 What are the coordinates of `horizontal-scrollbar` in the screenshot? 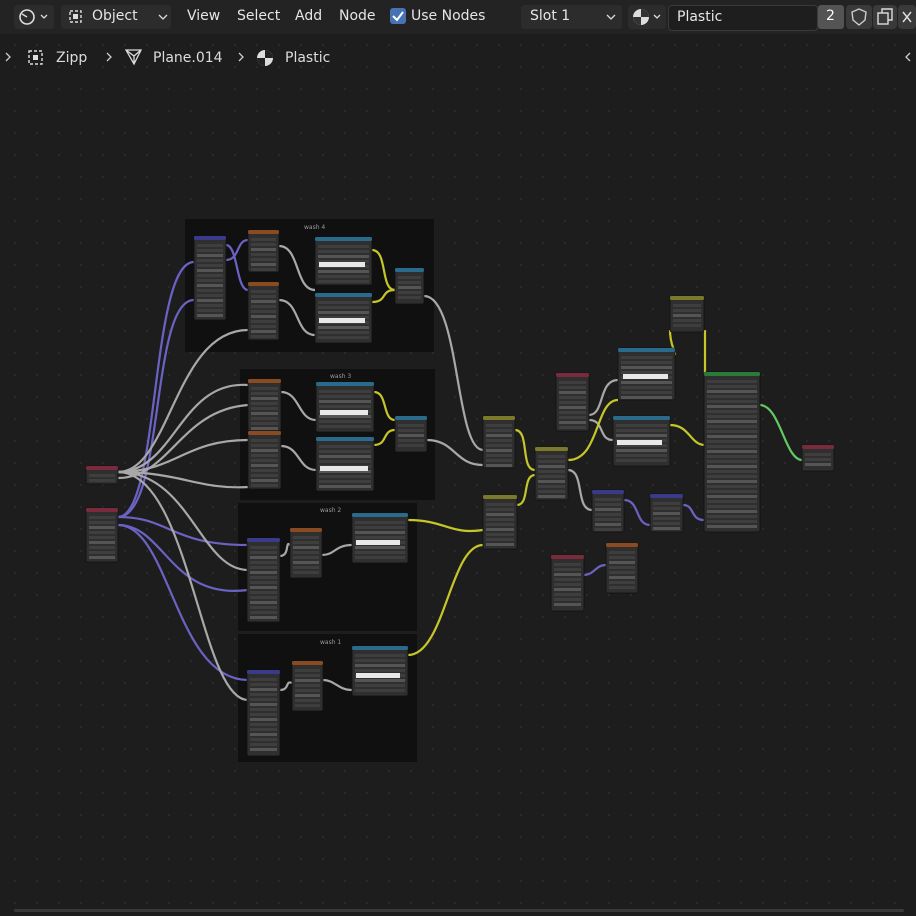 It's located at (459, 910).